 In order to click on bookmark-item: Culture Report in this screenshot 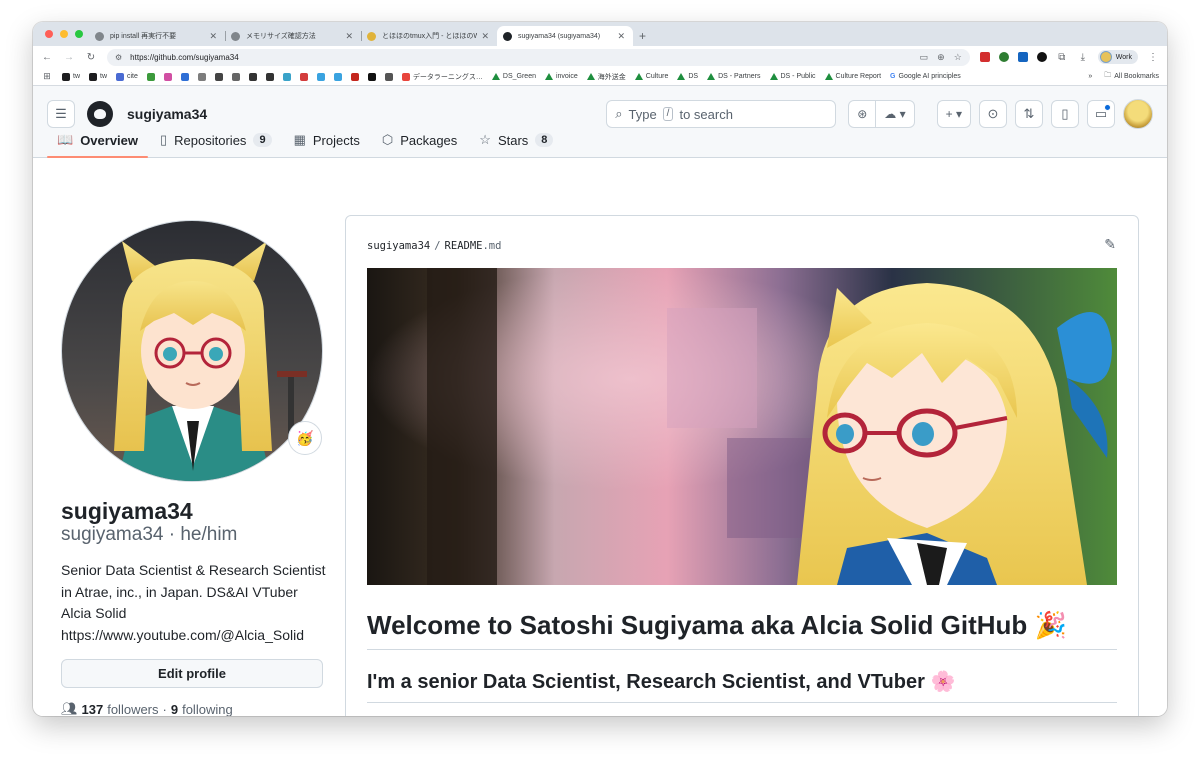, I will do `click(852, 76)`.